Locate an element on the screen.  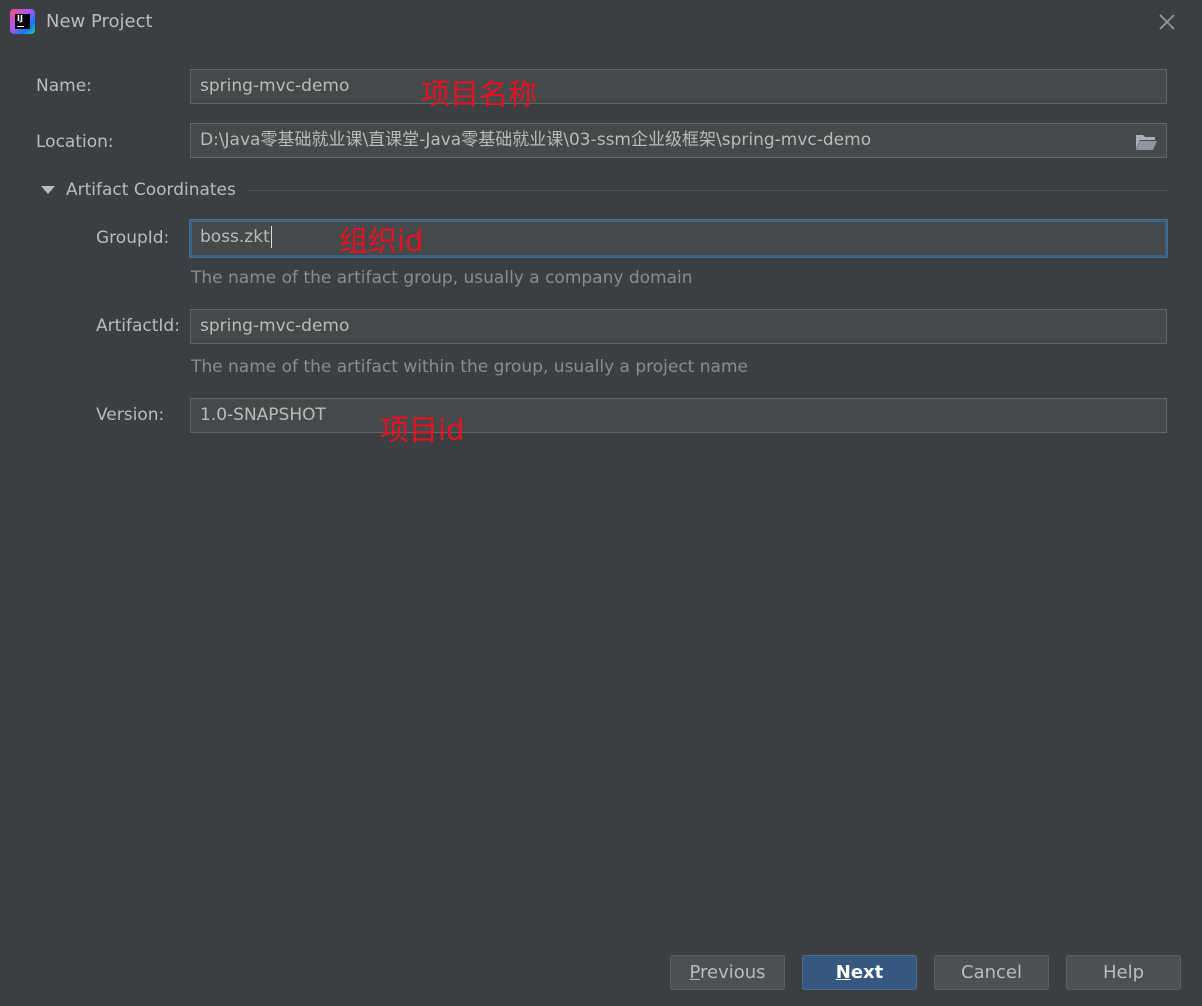
artifact-coordinates-header: Artifact Coordinates is located at coordinates (151, 190).